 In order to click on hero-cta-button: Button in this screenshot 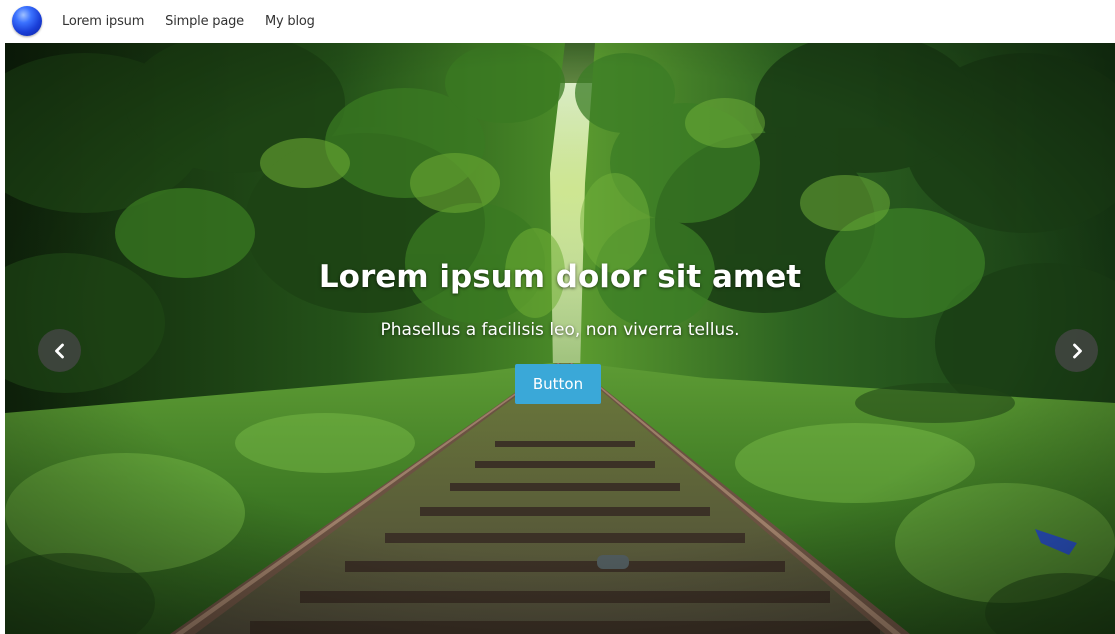, I will do `click(558, 384)`.